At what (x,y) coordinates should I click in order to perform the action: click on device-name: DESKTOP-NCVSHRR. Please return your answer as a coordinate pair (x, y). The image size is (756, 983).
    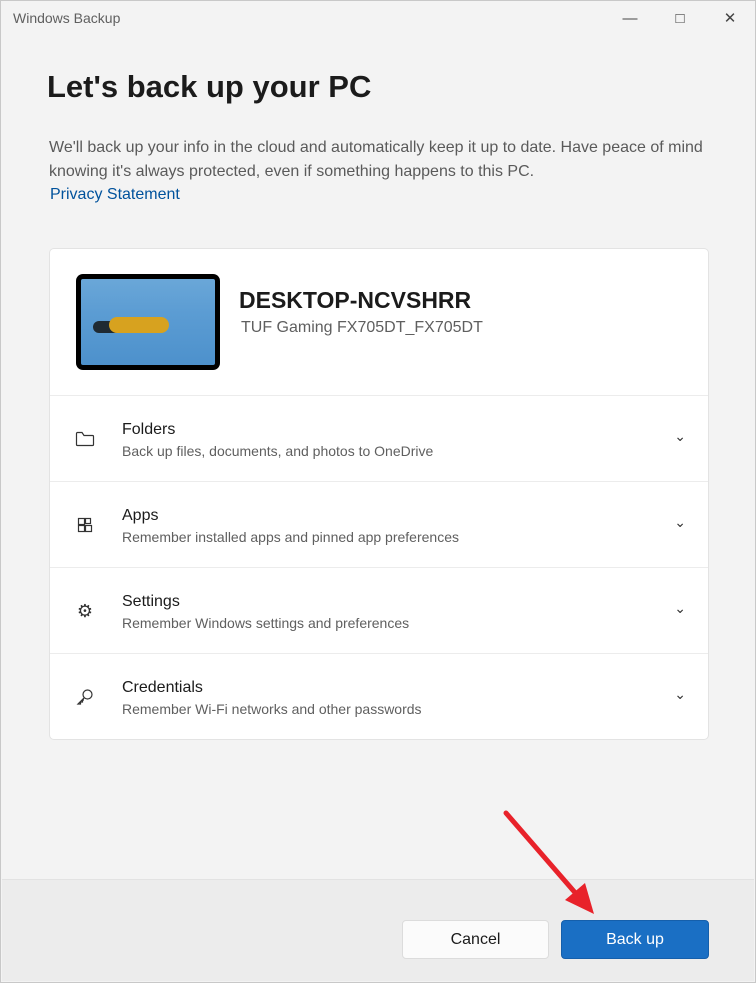
    Looking at the image, I should click on (355, 300).